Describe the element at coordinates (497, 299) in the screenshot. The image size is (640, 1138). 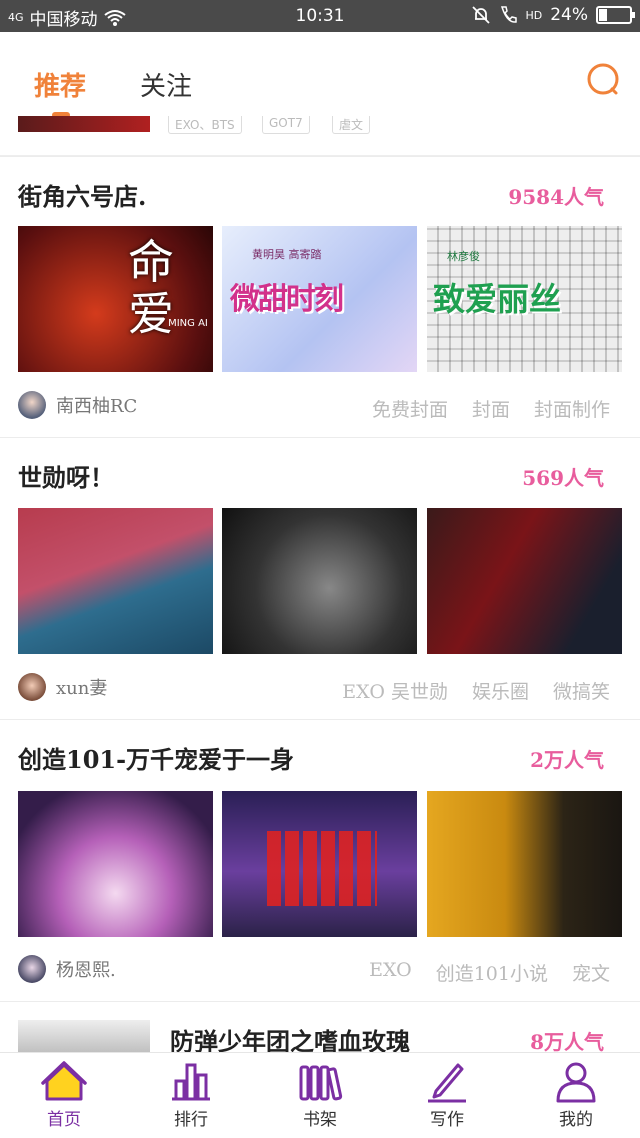
I see `cover-text: 致爱丽丝` at that location.